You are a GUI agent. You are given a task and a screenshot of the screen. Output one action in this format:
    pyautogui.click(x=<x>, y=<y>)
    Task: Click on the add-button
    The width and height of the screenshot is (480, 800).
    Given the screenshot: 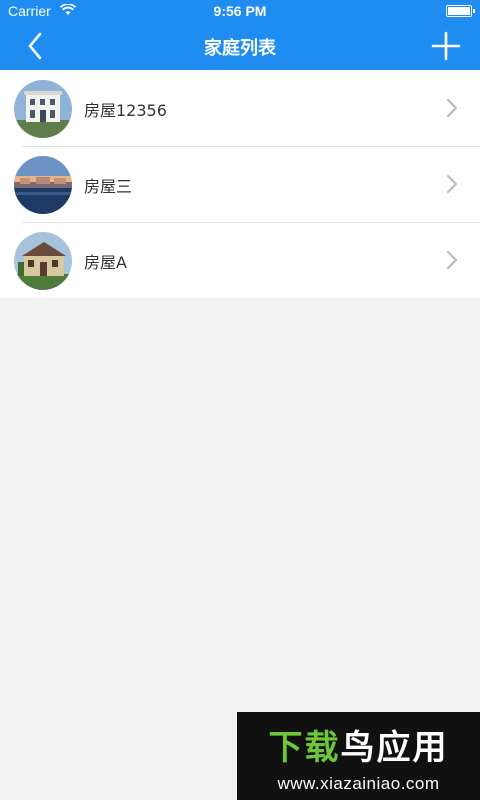 What is the action you would take?
    pyautogui.click(x=446, y=46)
    